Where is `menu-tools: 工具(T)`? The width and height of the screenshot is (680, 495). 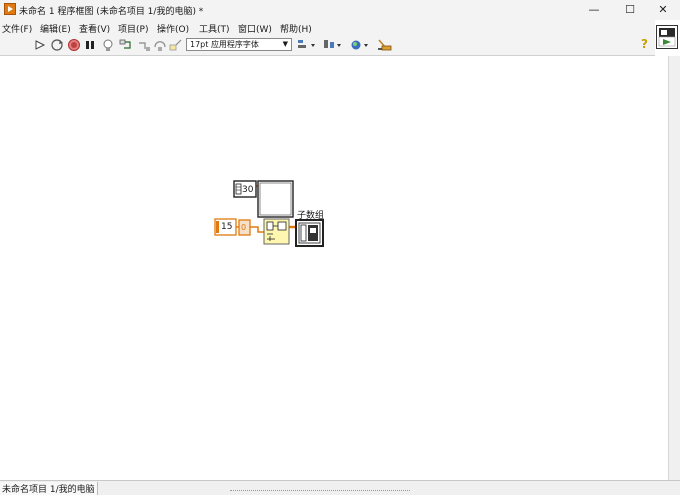
menu-tools: 工具(T) is located at coordinates (214, 28).